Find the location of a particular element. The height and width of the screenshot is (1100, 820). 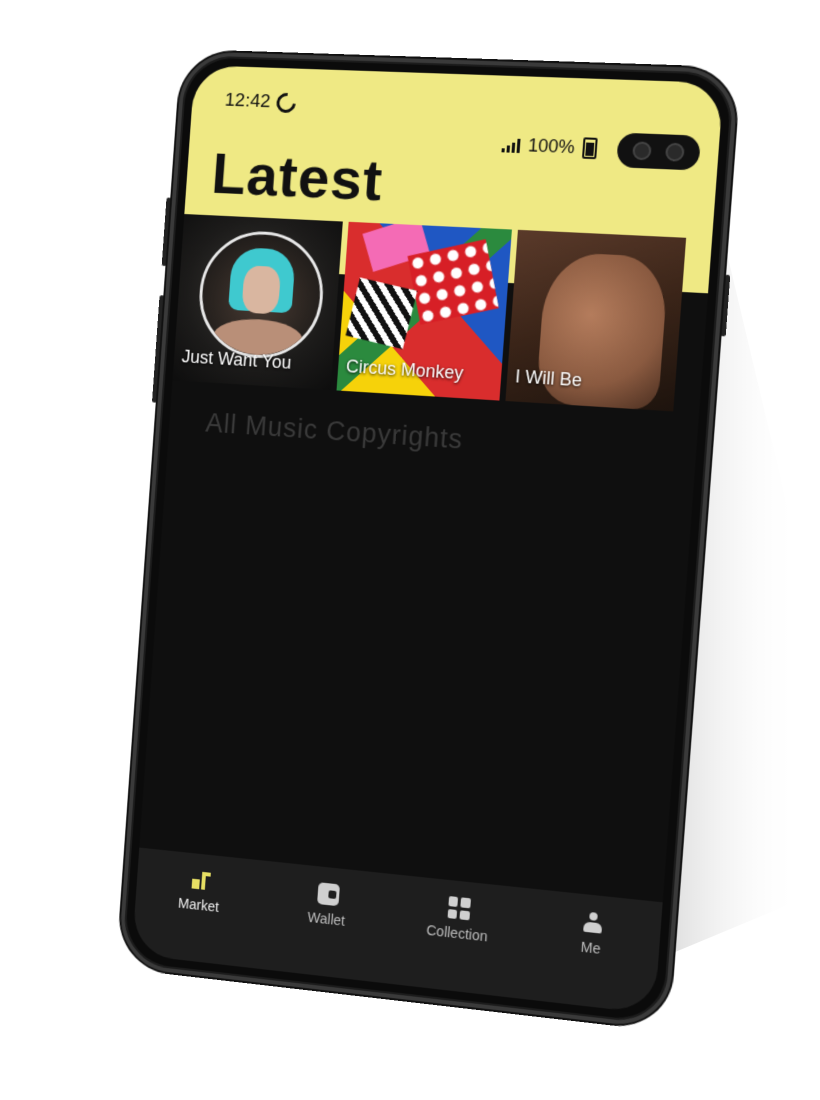

latest-card: I Will Be is located at coordinates (595, 321).